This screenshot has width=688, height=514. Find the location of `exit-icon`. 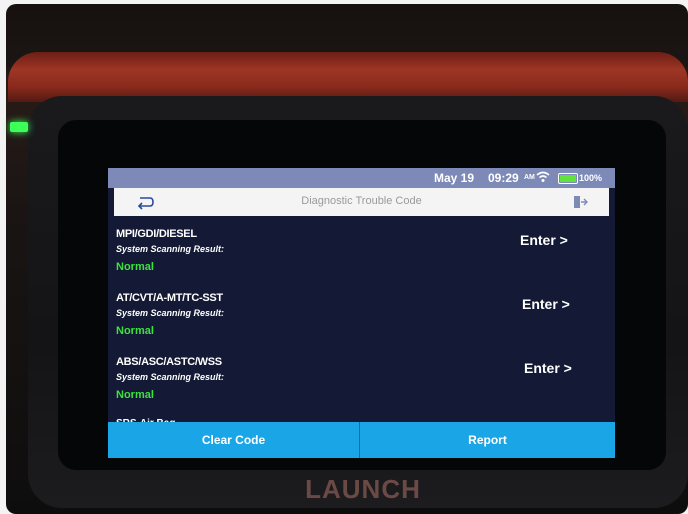

exit-icon is located at coordinates (580, 202).